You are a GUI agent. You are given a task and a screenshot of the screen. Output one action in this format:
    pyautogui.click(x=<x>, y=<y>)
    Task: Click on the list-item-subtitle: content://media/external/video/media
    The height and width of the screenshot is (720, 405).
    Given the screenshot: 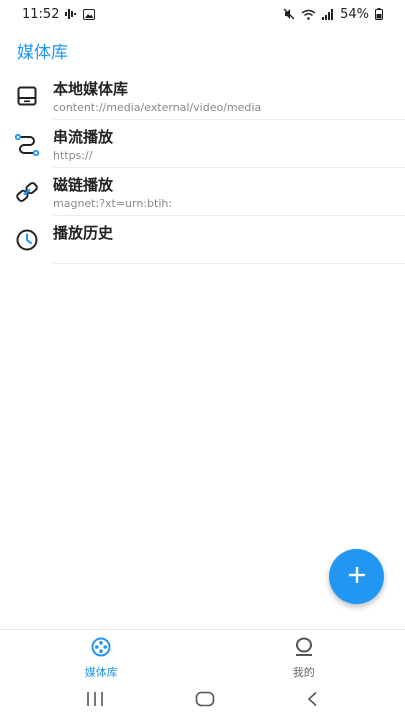 What is the action you would take?
    pyautogui.click(x=157, y=107)
    